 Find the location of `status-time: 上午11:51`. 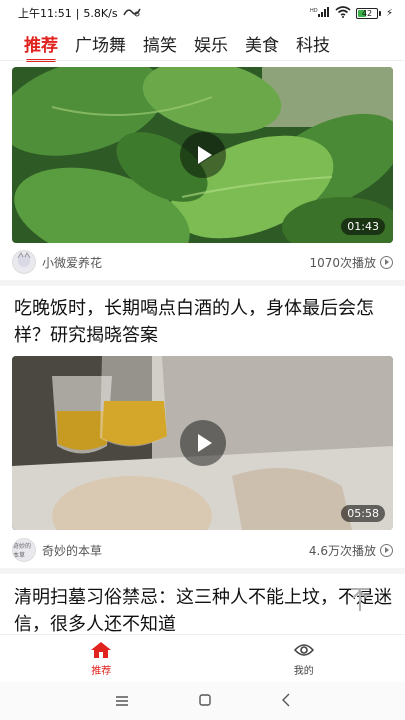

status-time: 上午11:51 is located at coordinates (45, 13).